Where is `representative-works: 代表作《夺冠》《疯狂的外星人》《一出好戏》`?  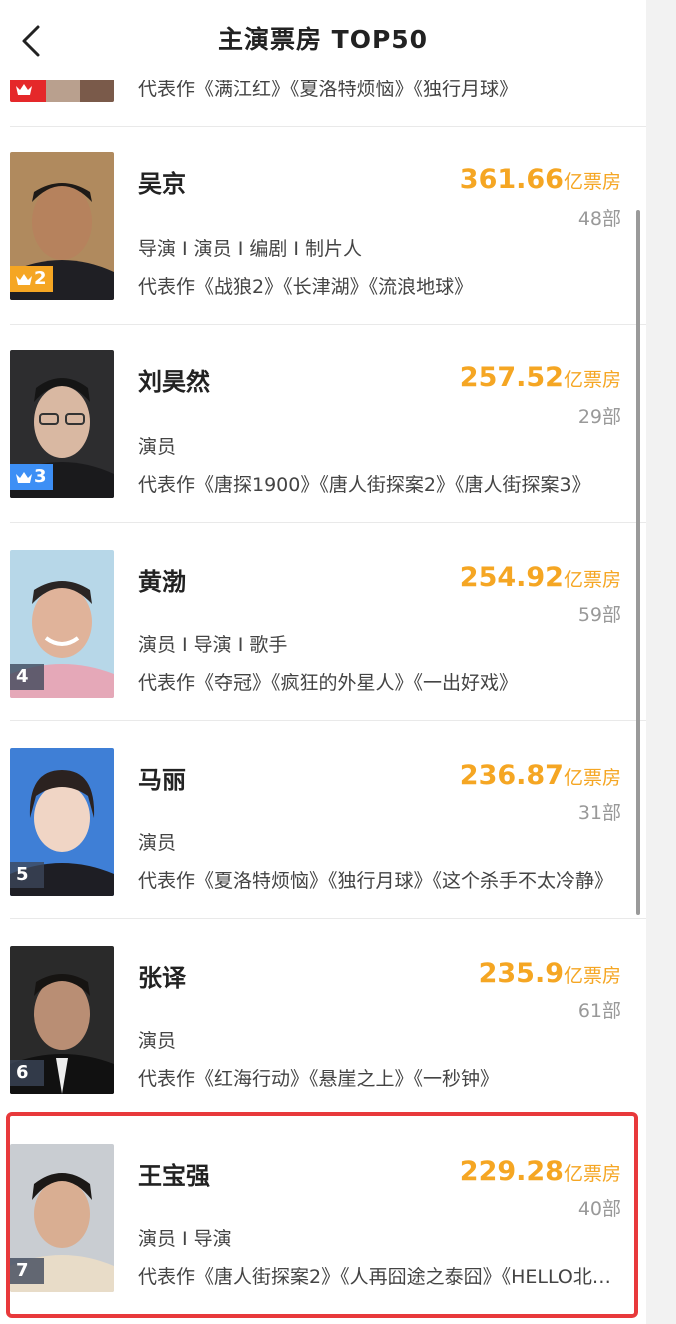
representative-works: 代表作《夺冠》《疯狂的外星人》《一出好戏》 is located at coordinates (328, 683).